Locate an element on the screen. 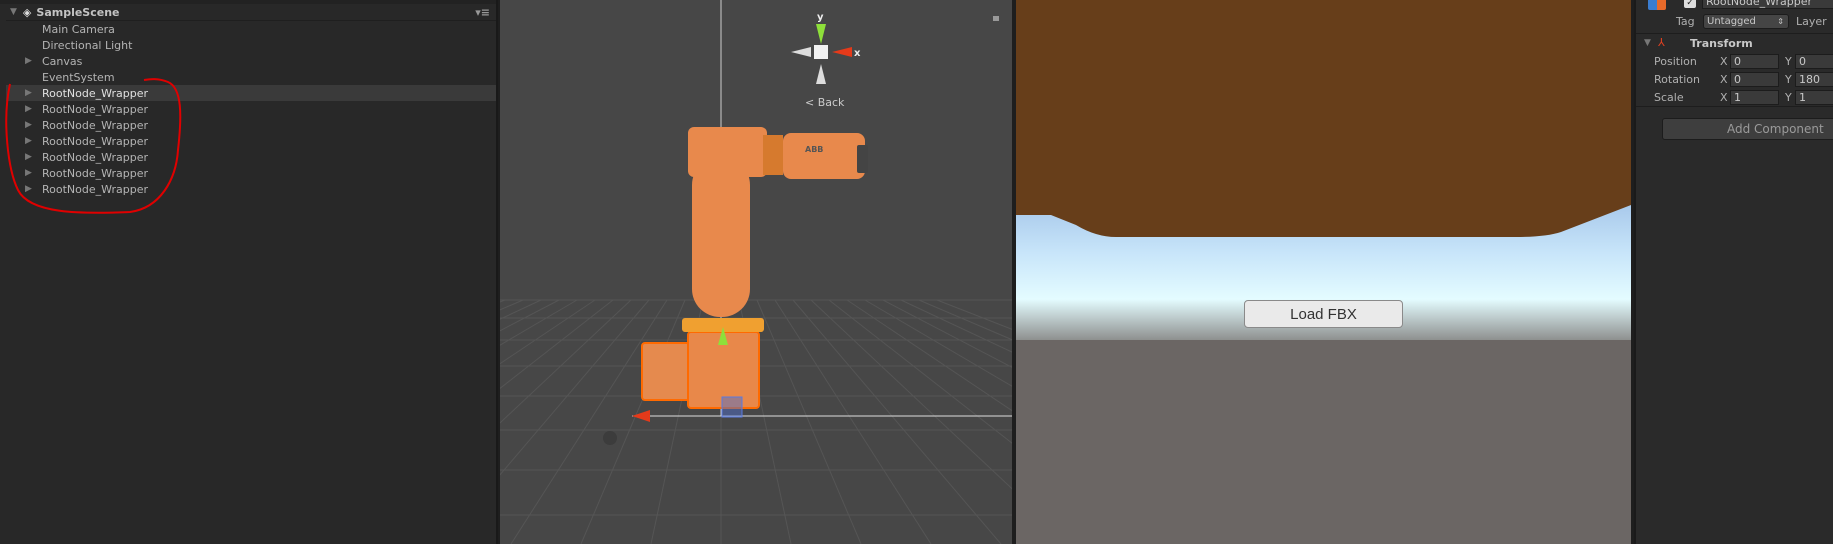  scene-menu-icon: ▾≡ is located at coordinates (482, 12).